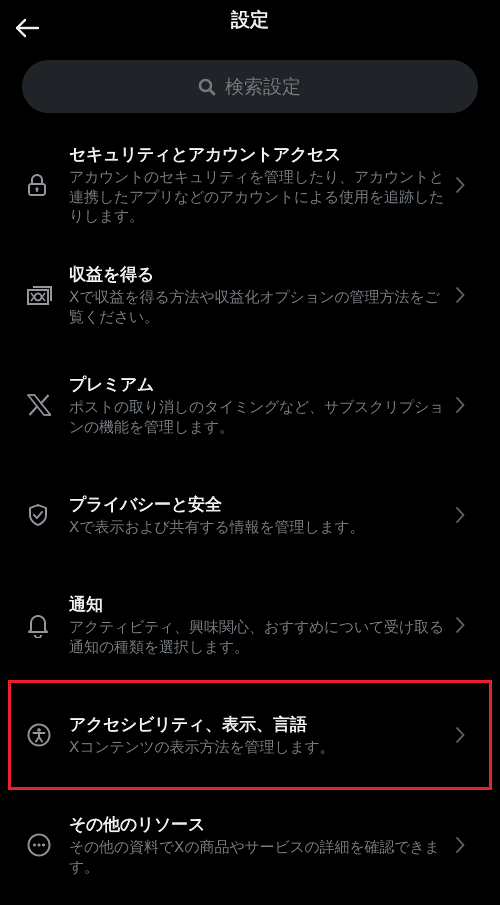 Image resolution: width=500 pixels, height=905 pixels. I want to click on search-field: 検索設定, so click(250, 86).